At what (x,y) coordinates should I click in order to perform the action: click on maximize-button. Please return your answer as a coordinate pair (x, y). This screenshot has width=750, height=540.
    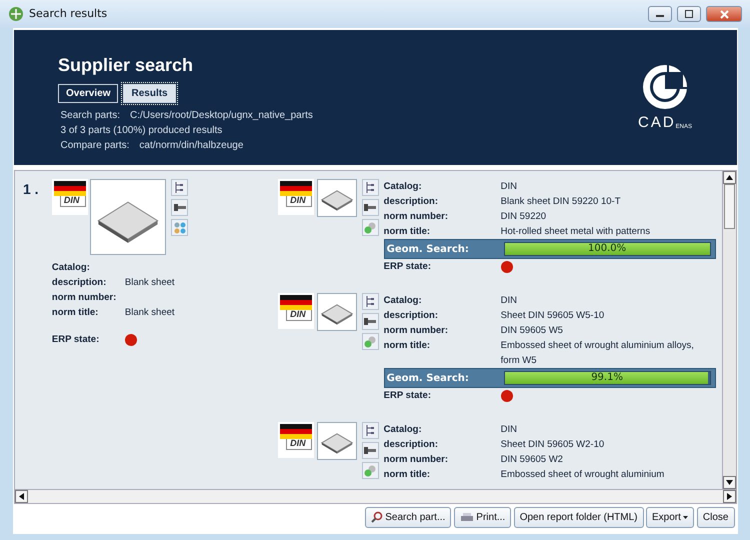
    Looking at the image, I should click on (689, 14).